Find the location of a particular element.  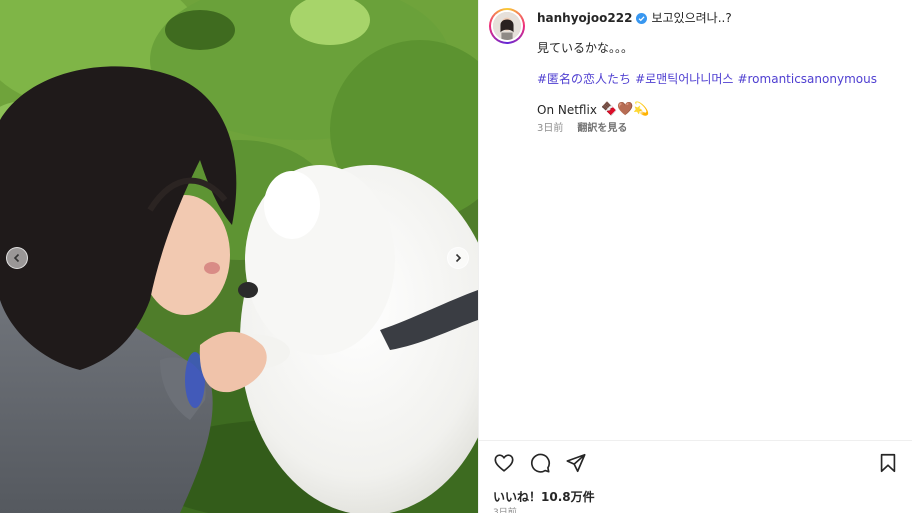

like-count: いいね！10.8万件 is located at coordinates (544, 496).